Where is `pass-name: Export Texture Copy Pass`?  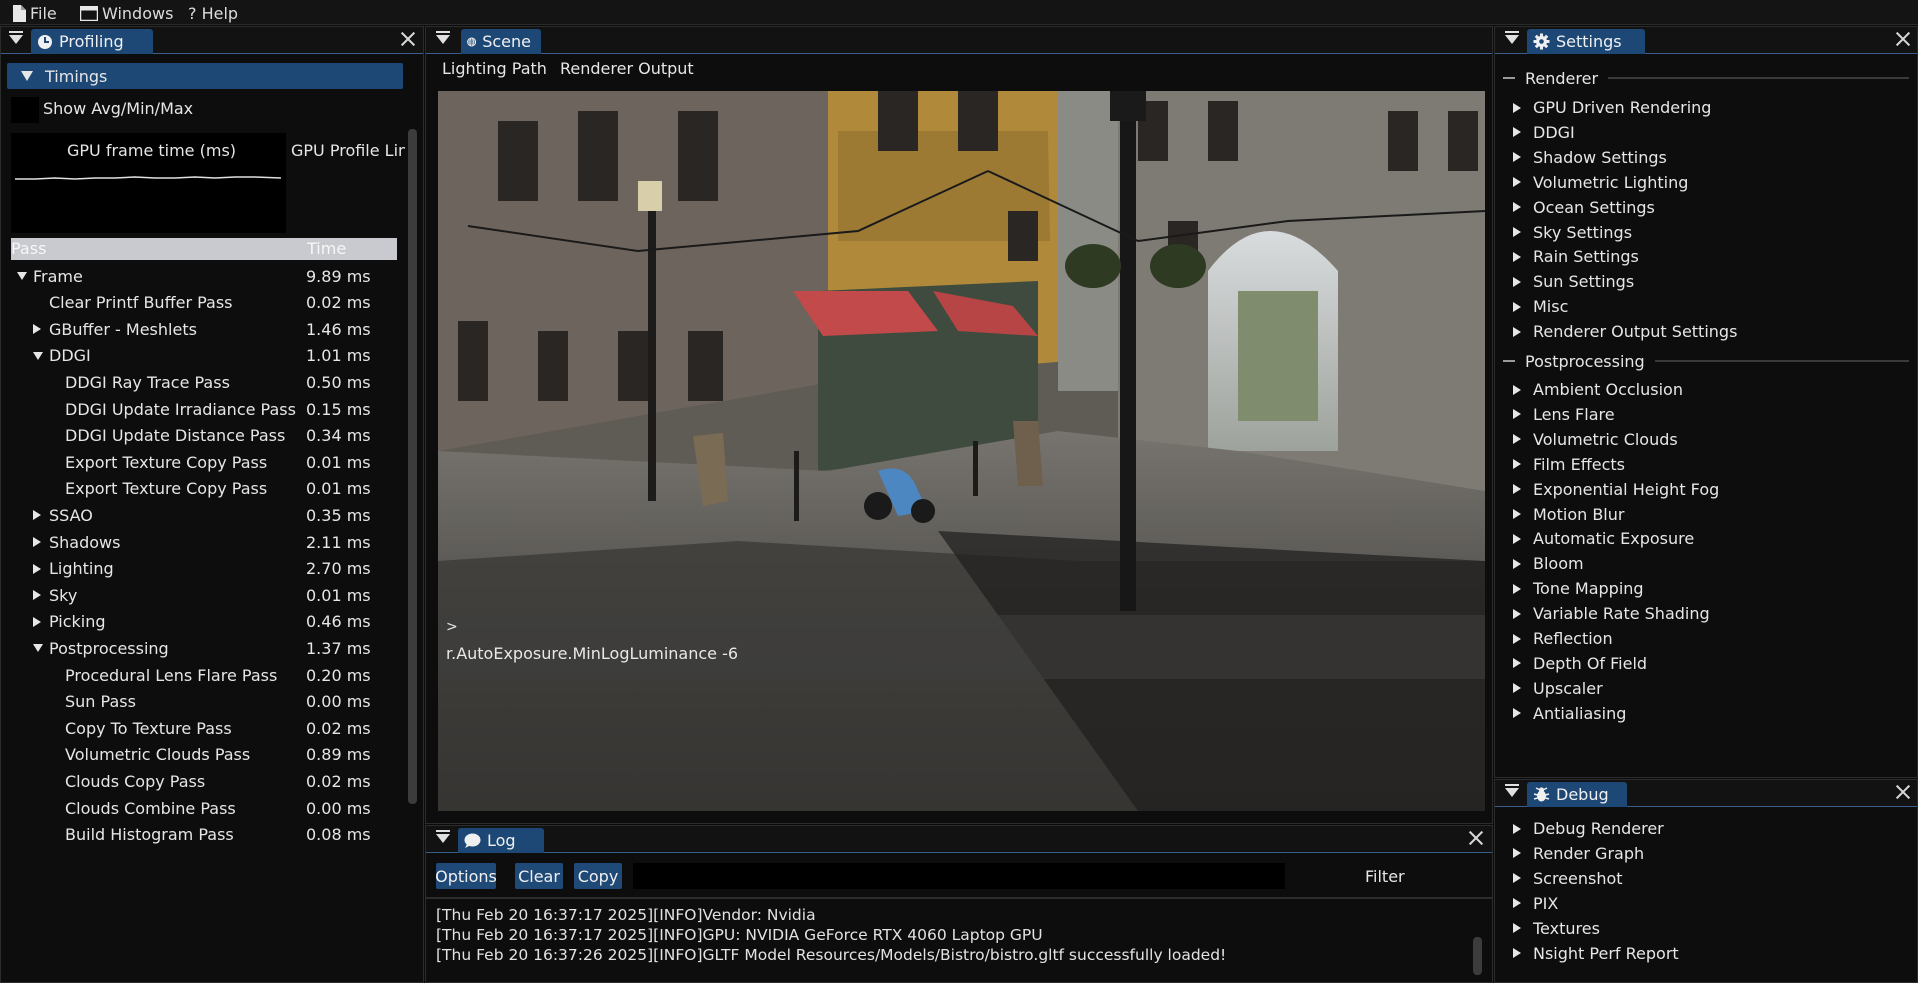 pass-name: Export Texture Copy Pass is located at coordinates (166, 489).